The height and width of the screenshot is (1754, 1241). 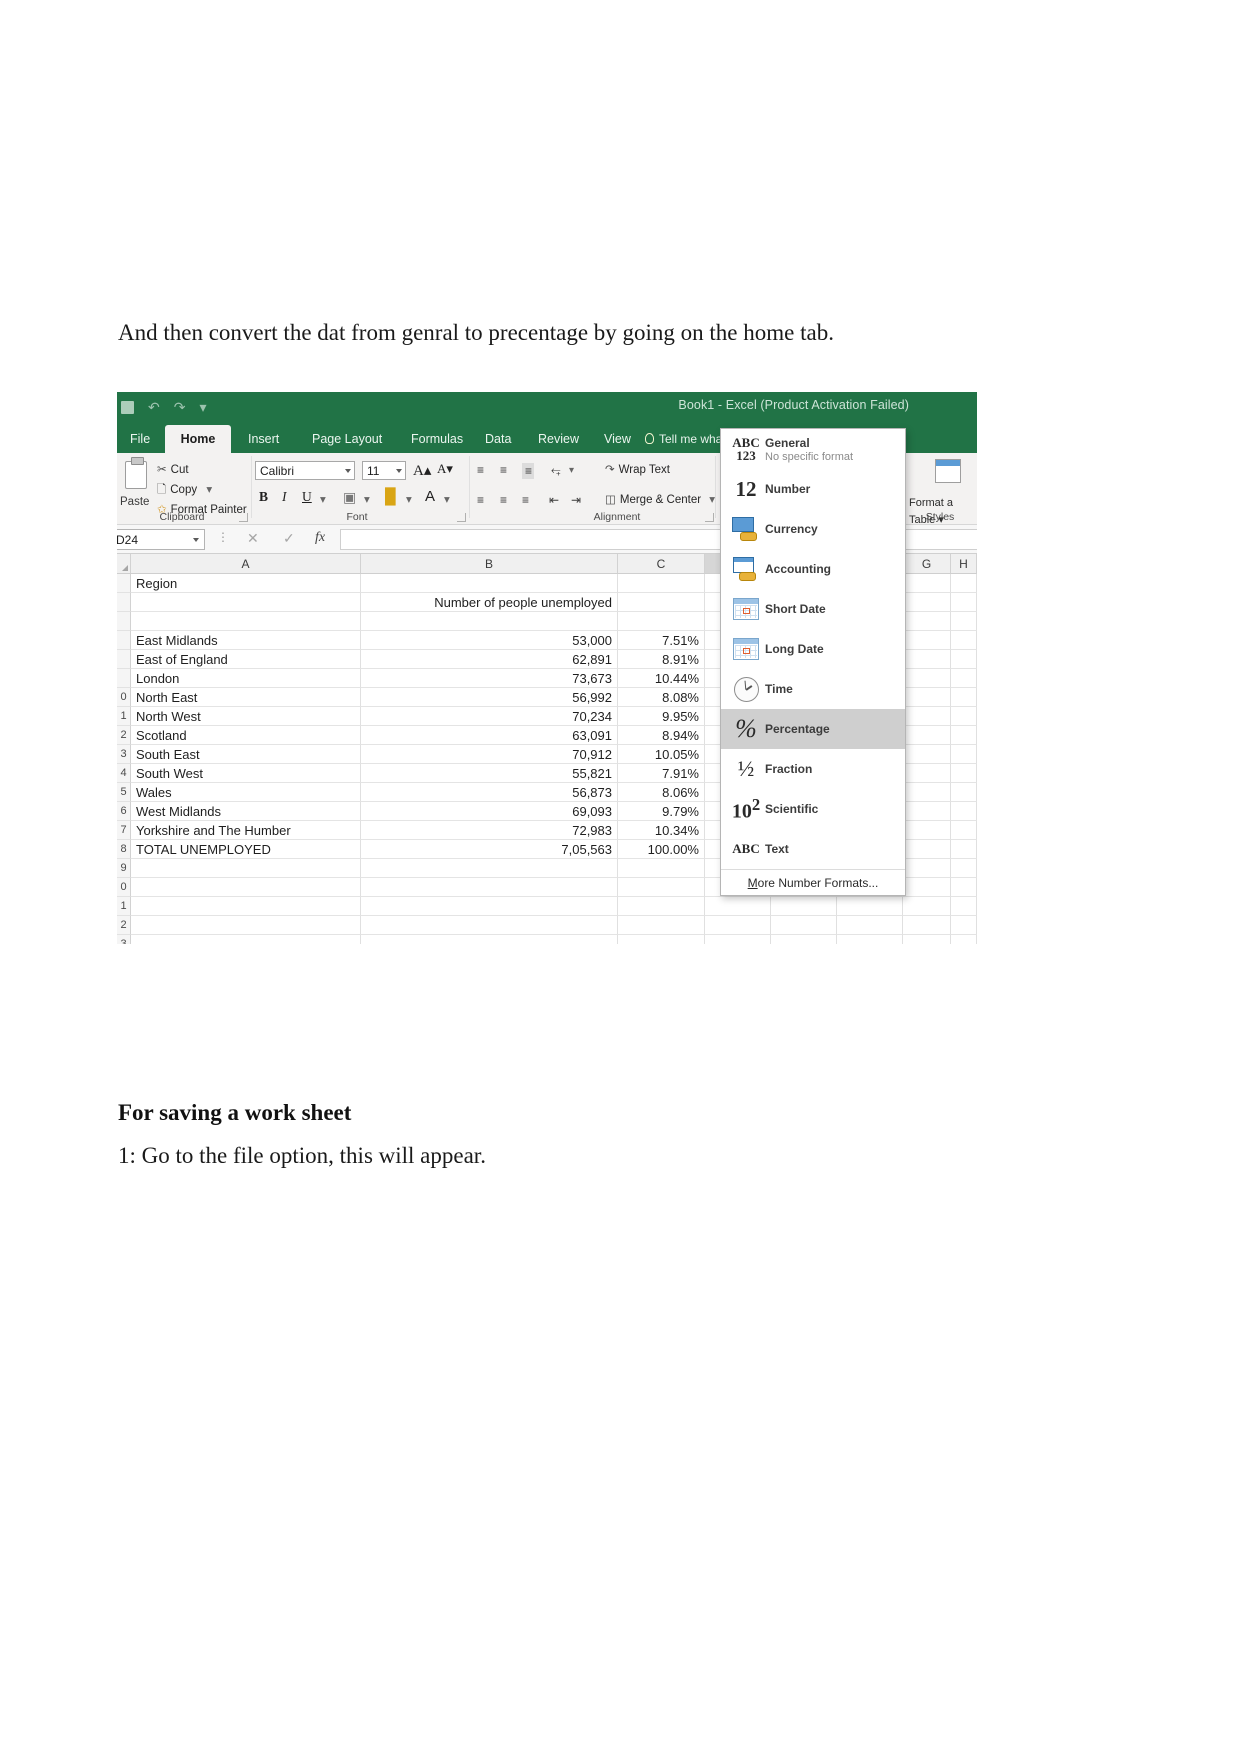 What do you see at coordinates (813, 529) in the screenshot?
I see `number-format-item-currency: Currency` at bounding box center [813, 529].